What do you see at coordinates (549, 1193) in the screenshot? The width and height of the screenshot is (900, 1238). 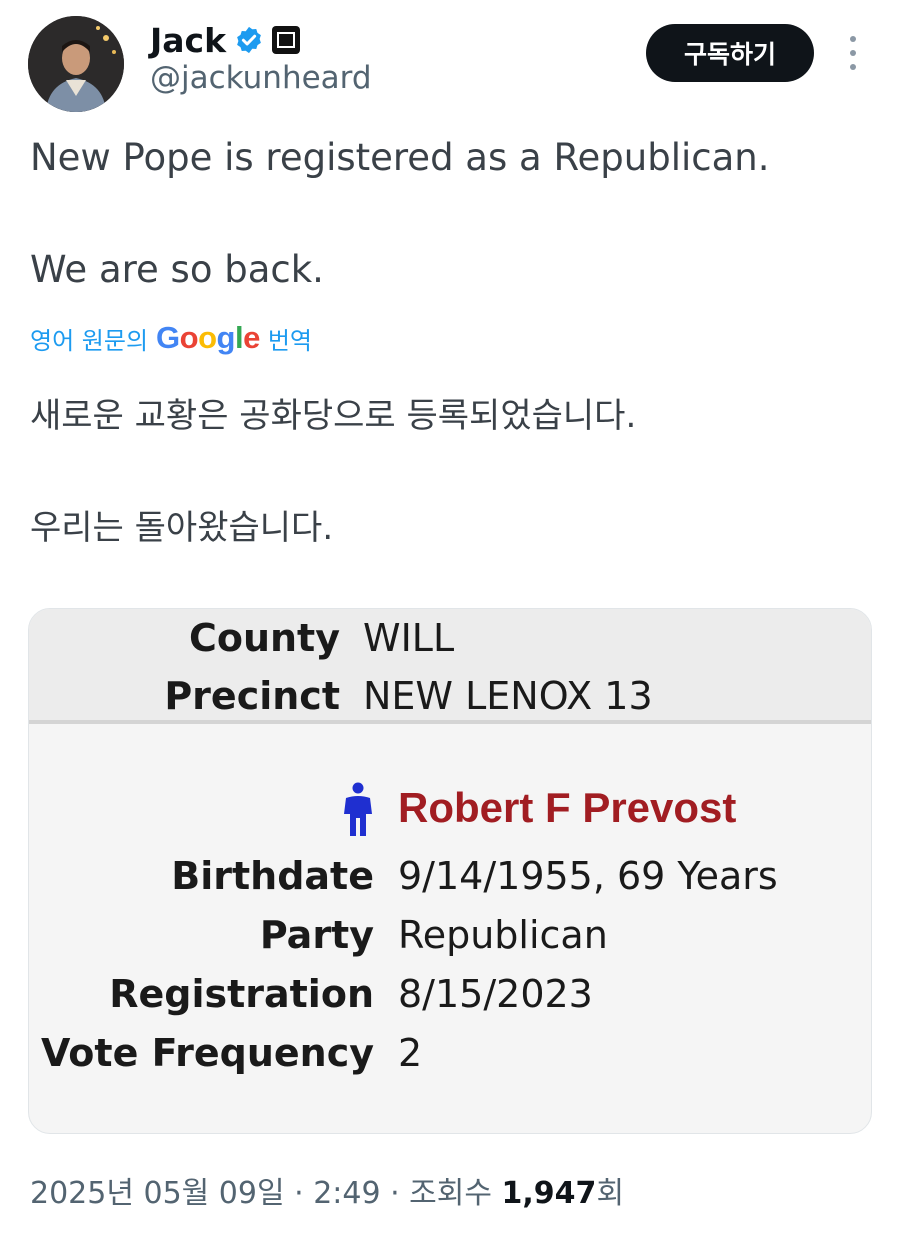 I see `views-count: 1,947` at bounding box center [549, 1193].